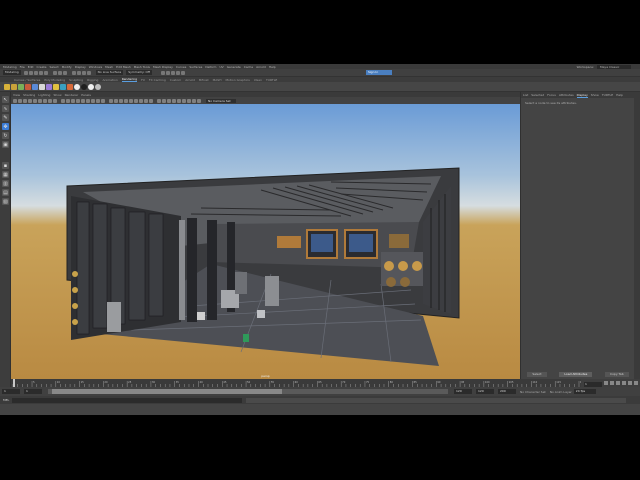 This screenshot has width=640, height=480. What do you see at coordinates (607, 95) in the screenshot?
I see `attr-tab-turtle: TURTLE` at bounding box center [607, 95].